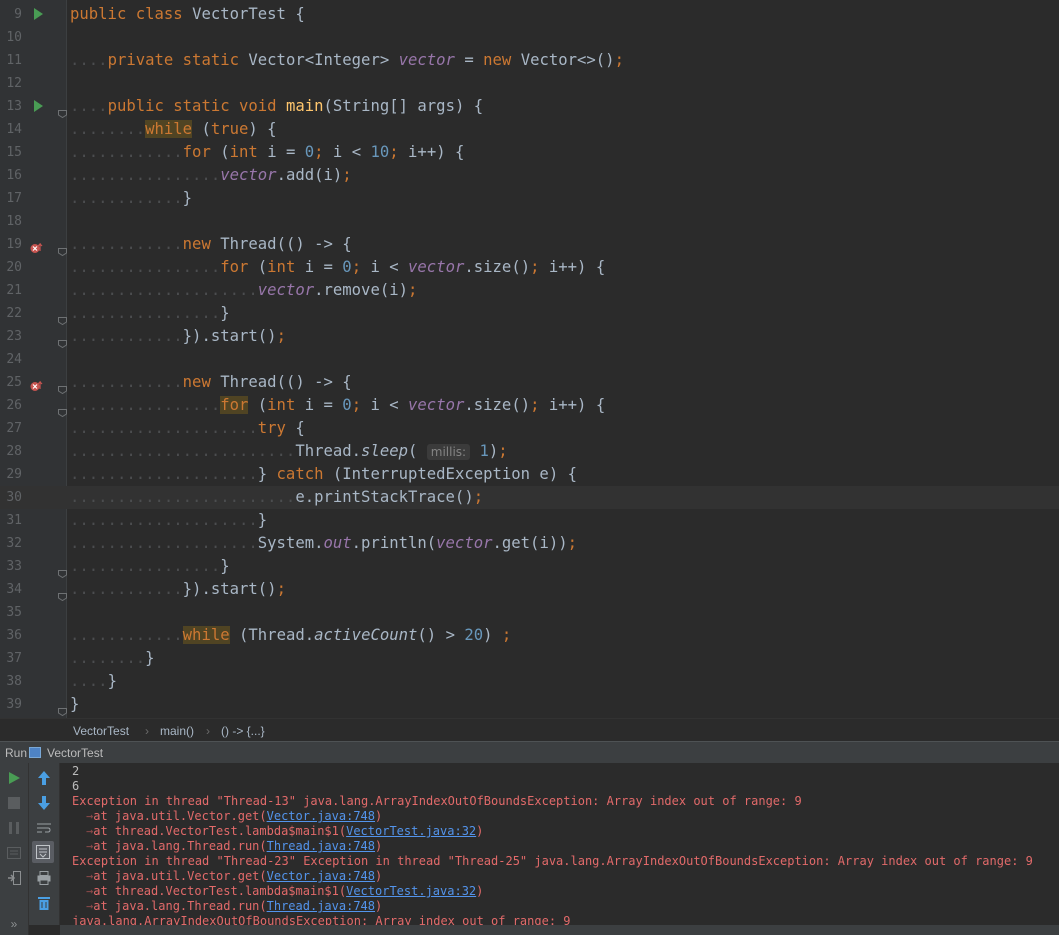 This screenshot has height=935, width=1059. I want to click on stack-trace-link: Thread.java:748, so click(321, 846).